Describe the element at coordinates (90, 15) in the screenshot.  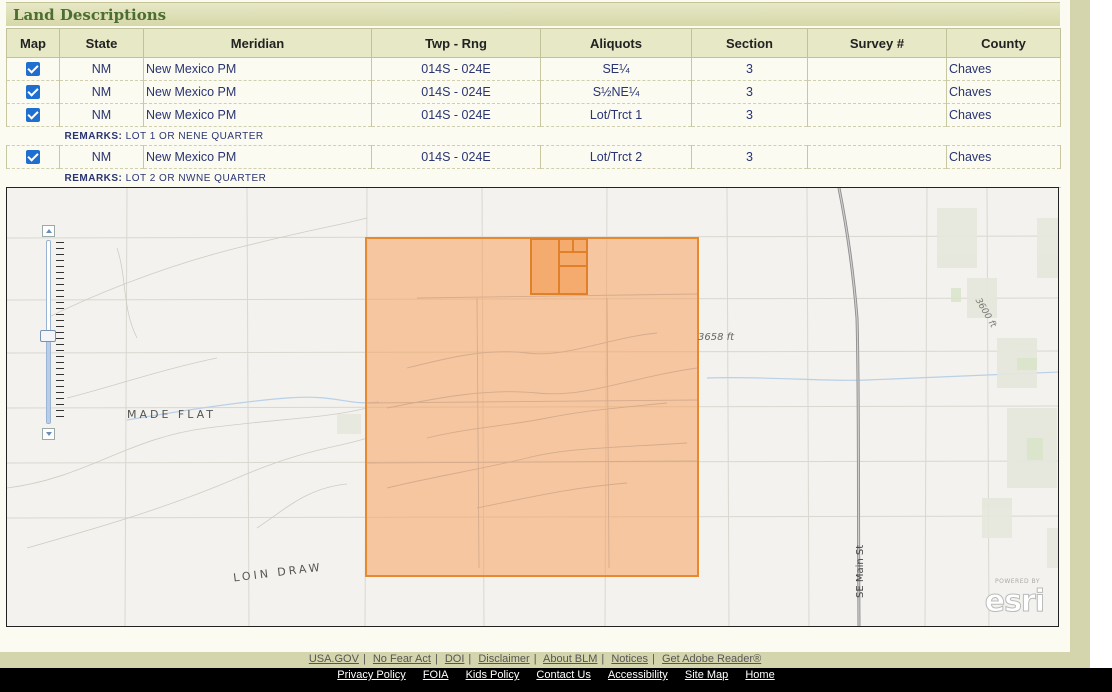
I see `section-title: Land Descriptions` at that location.